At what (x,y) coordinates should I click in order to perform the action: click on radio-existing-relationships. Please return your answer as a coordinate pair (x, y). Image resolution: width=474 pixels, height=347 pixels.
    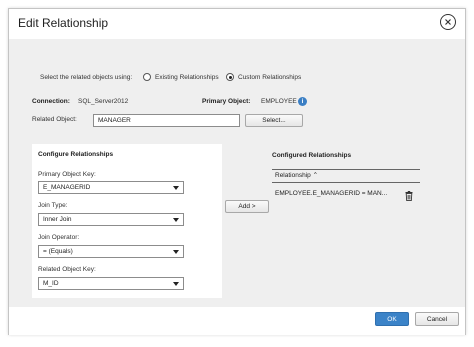
    Looking at the image, I should click on (147, 77).